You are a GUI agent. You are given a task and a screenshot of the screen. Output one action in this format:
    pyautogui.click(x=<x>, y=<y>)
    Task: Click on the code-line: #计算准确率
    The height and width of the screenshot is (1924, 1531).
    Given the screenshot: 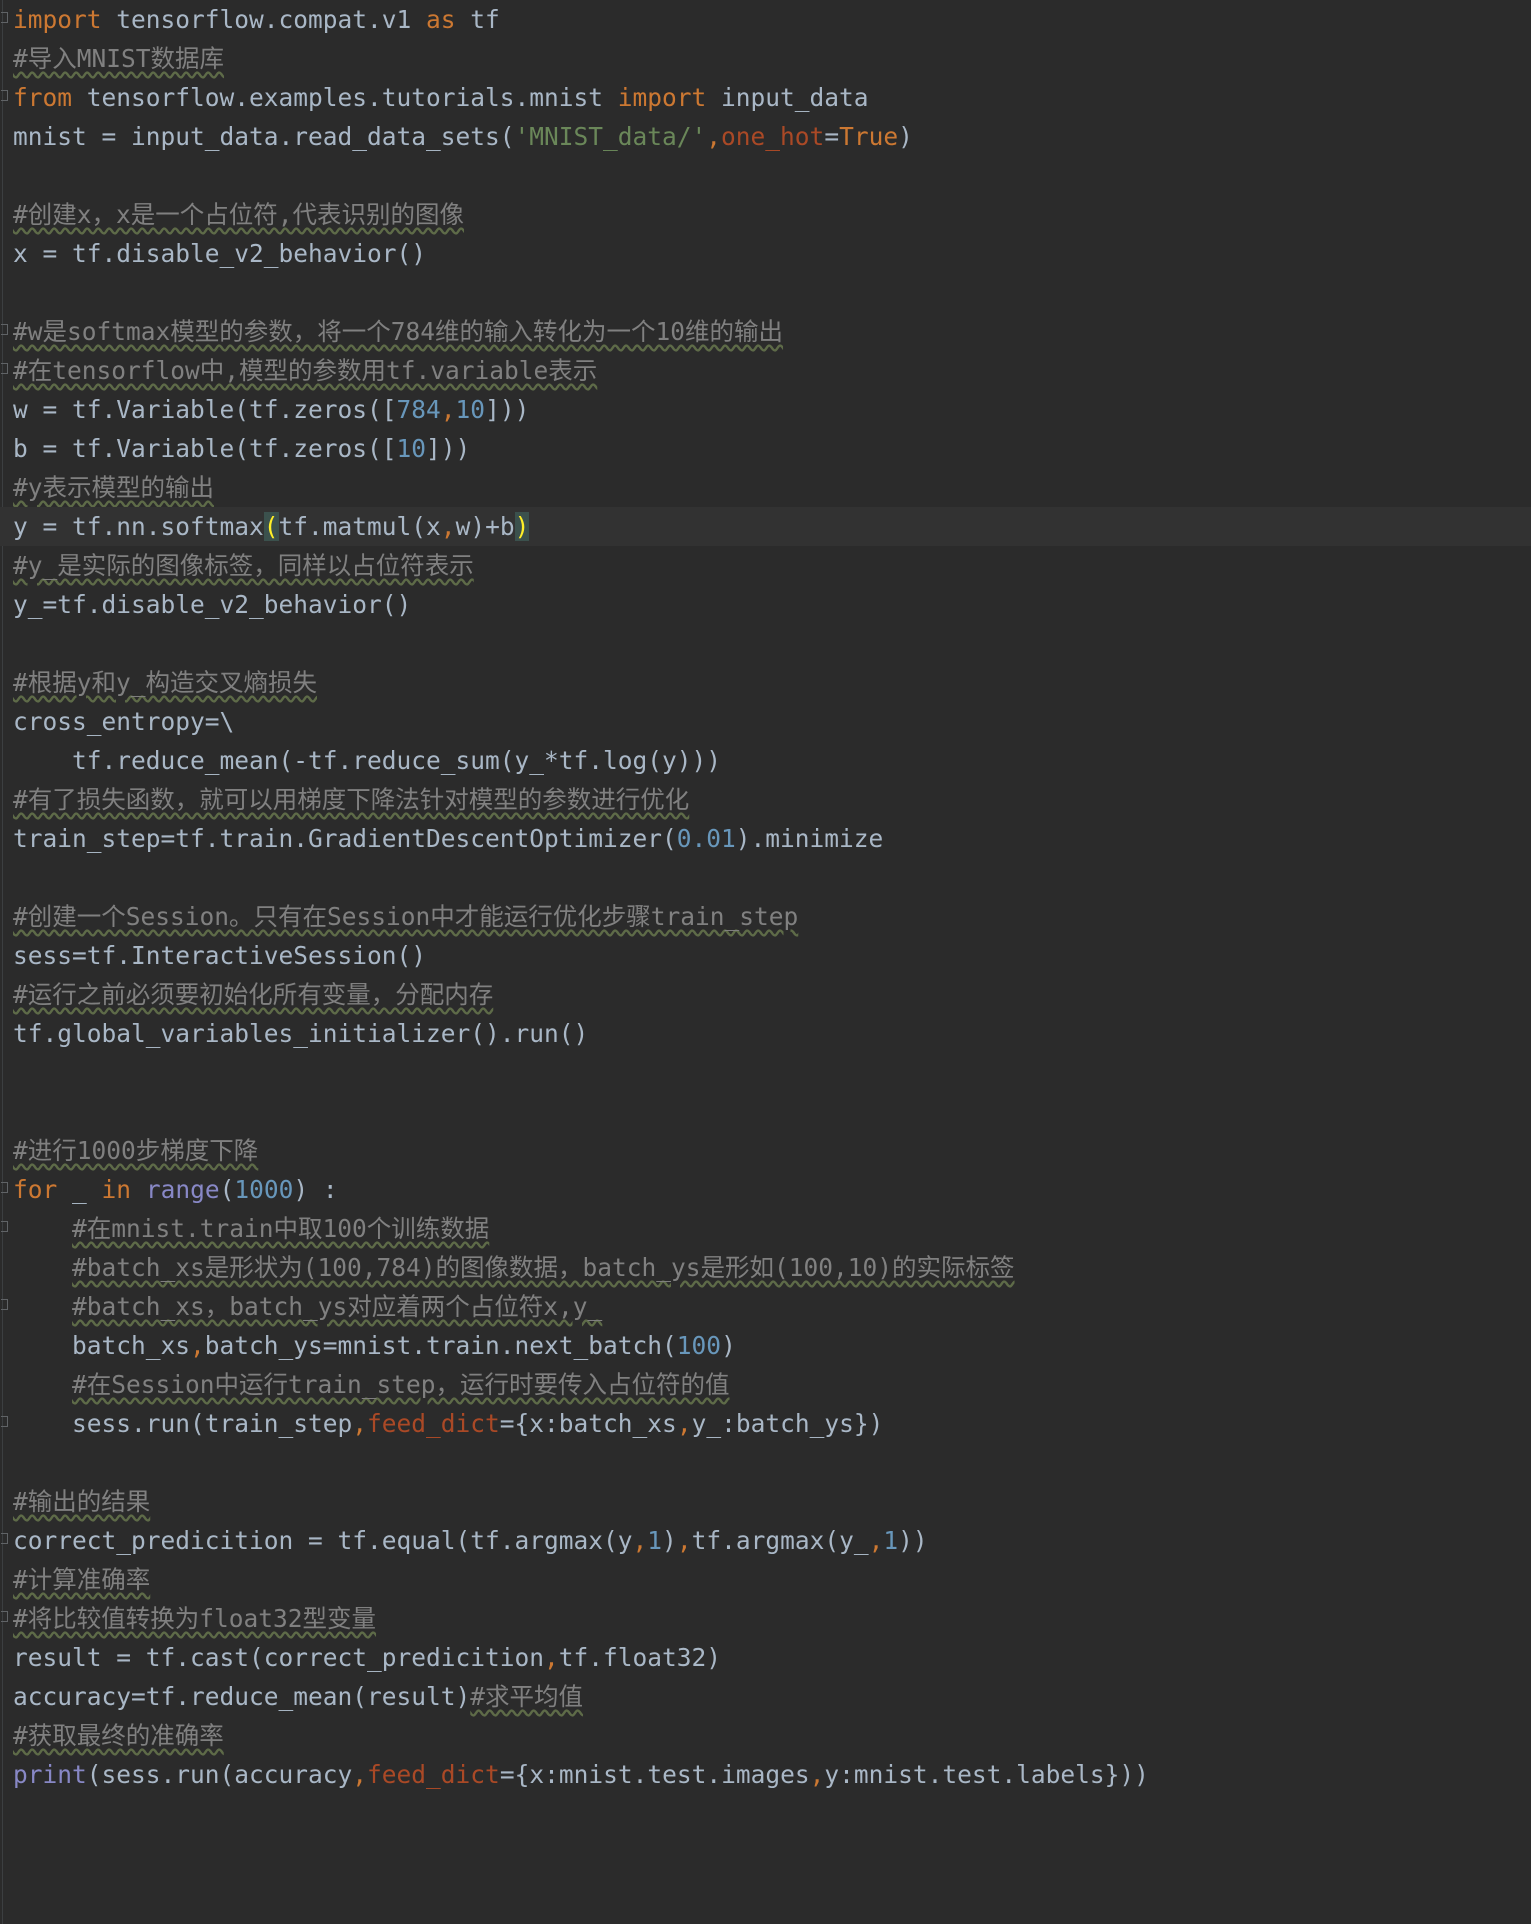 What is the action you would take?
    pyautogui.click(x=765, y=1579)
    